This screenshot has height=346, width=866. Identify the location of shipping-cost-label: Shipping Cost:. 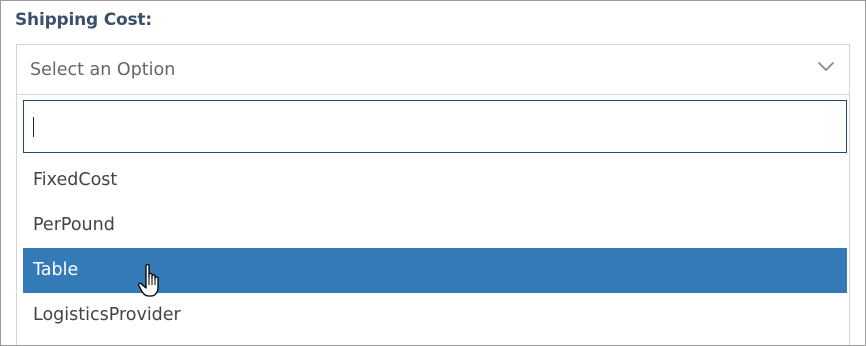
(83, 20).